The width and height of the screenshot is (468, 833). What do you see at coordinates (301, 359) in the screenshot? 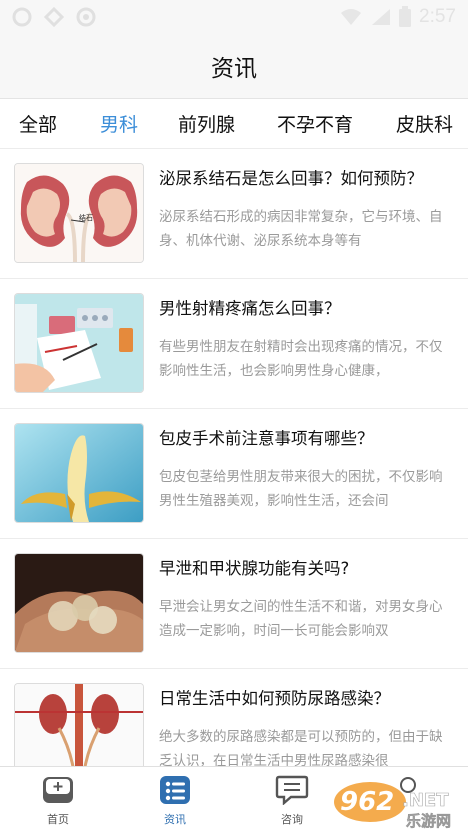
I see `article-summary: 有些男性朋友在射精时会出现疼痛的情况，不仅影响性生活，也会影响男性身心健康，` at bounding box center [301, 359].